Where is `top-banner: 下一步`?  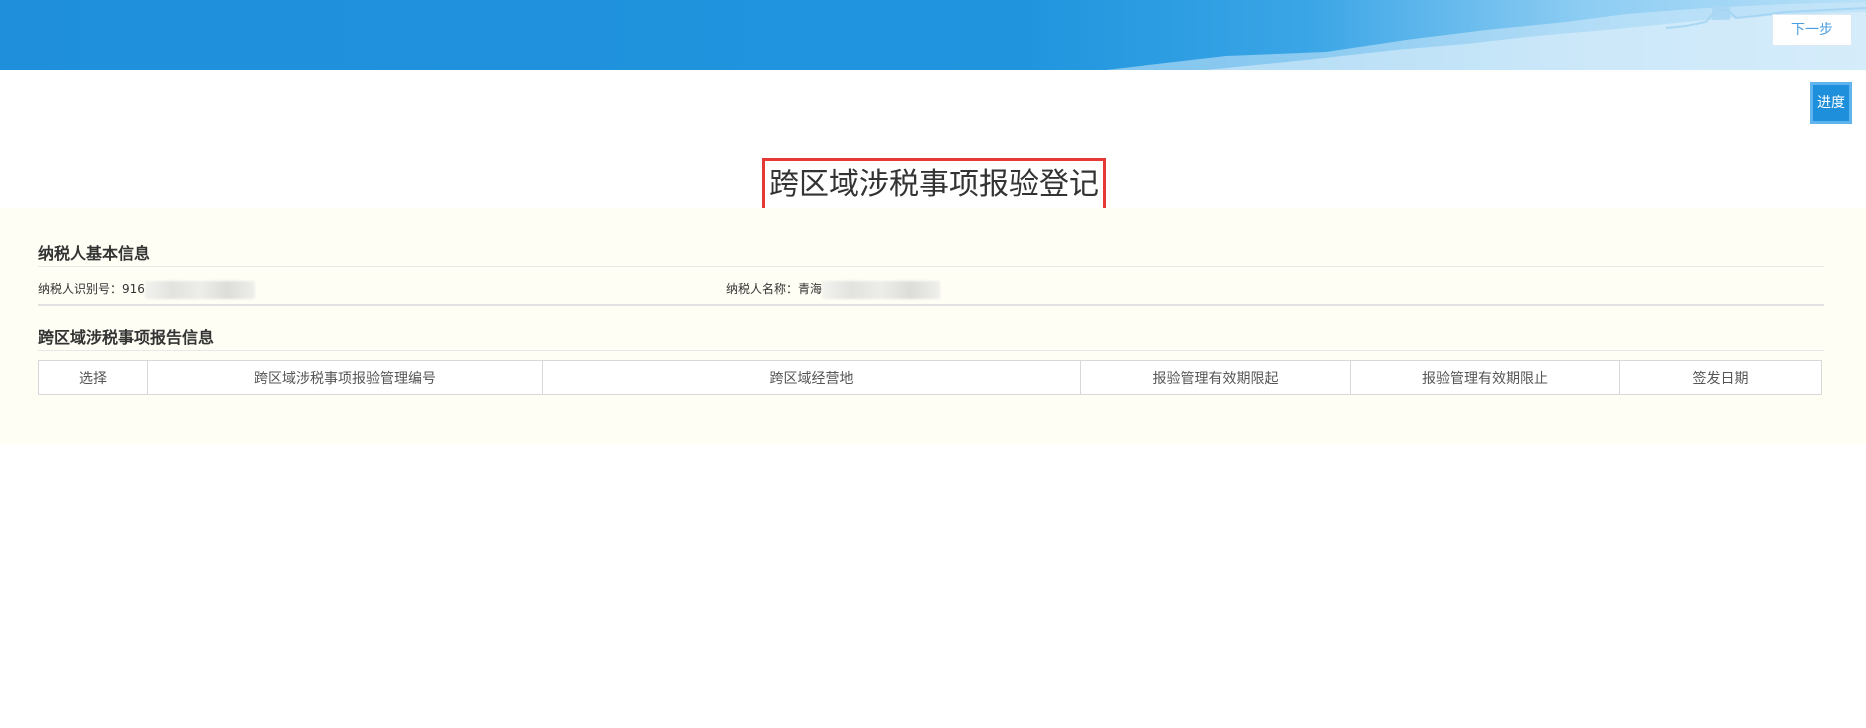
top-banner: 下一步 is located at coordinates (933, 35).